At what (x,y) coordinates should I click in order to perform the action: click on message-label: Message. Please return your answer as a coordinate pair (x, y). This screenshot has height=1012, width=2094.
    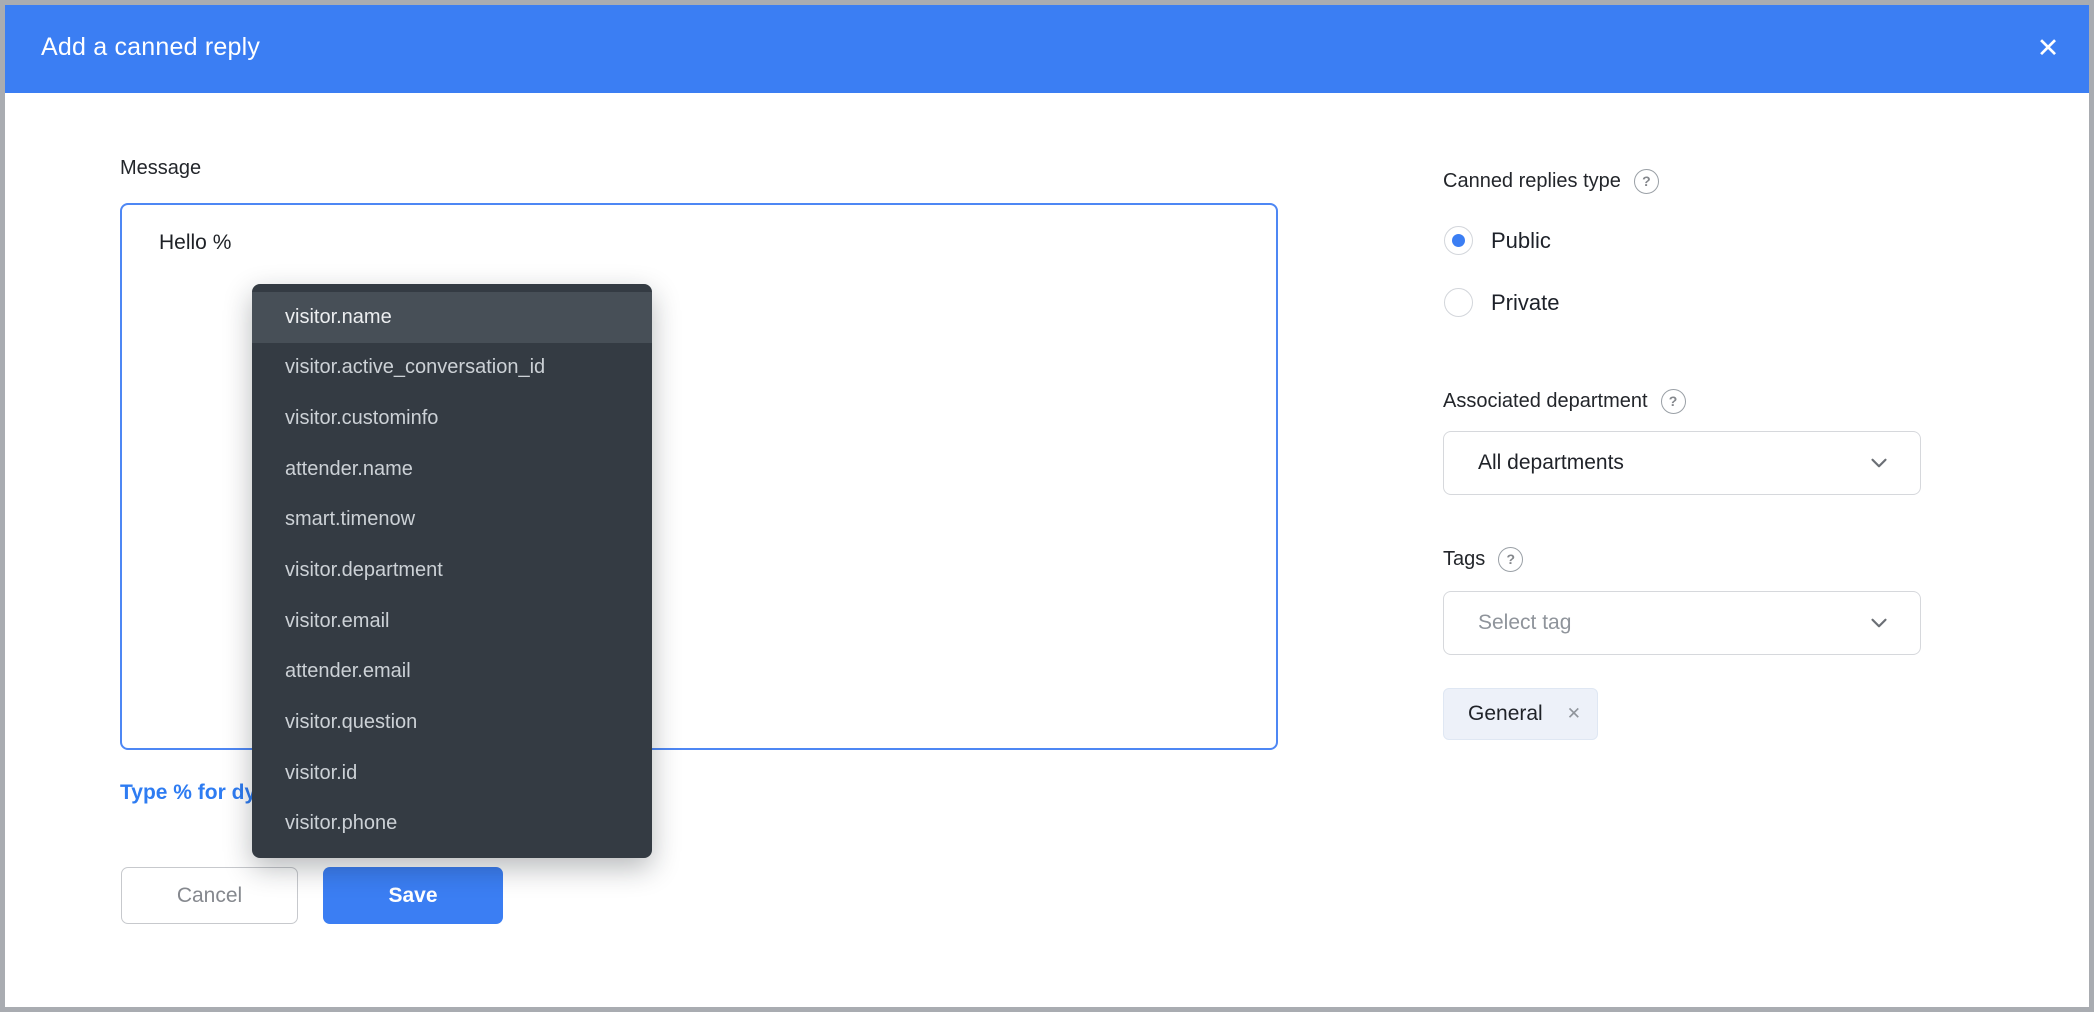
    Looking at the image, I should click on (161, 168).